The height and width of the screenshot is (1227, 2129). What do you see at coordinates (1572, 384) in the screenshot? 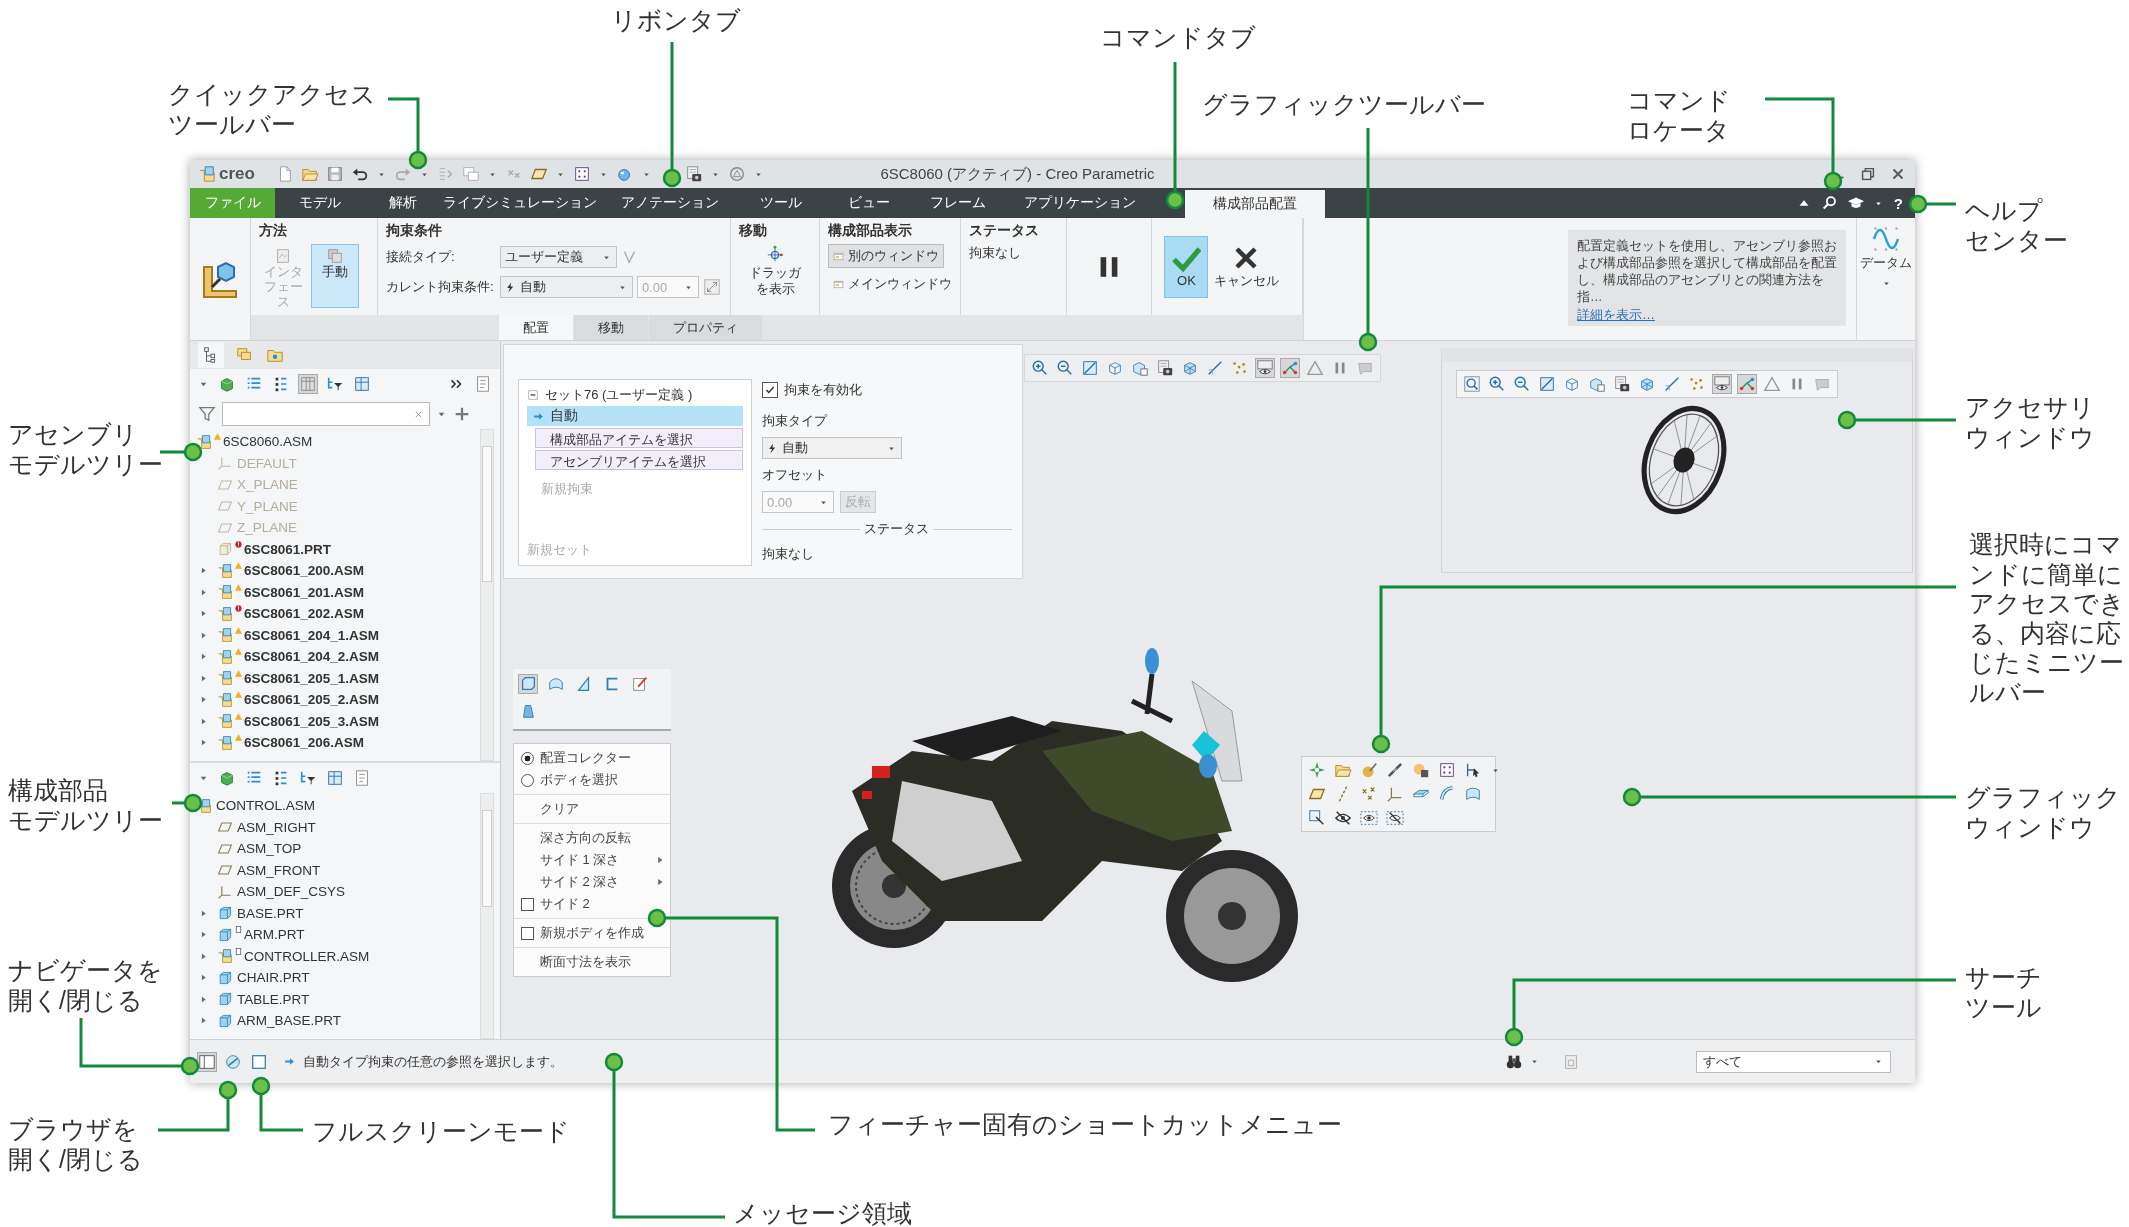
I see `cube-icon` at bounding box center [1572, 384].